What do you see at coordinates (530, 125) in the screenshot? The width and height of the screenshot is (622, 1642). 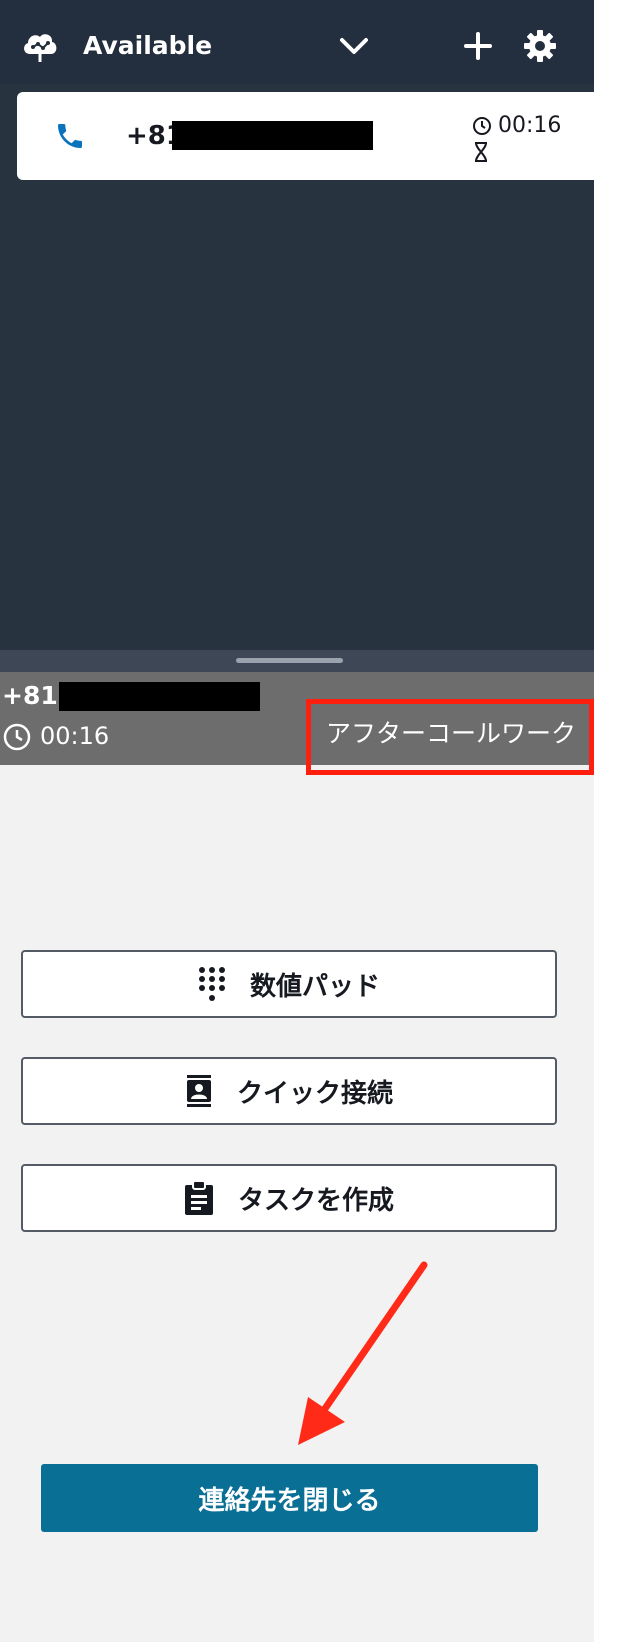 I see `contact-timer: 00:16` at bounding box center [530, 125].